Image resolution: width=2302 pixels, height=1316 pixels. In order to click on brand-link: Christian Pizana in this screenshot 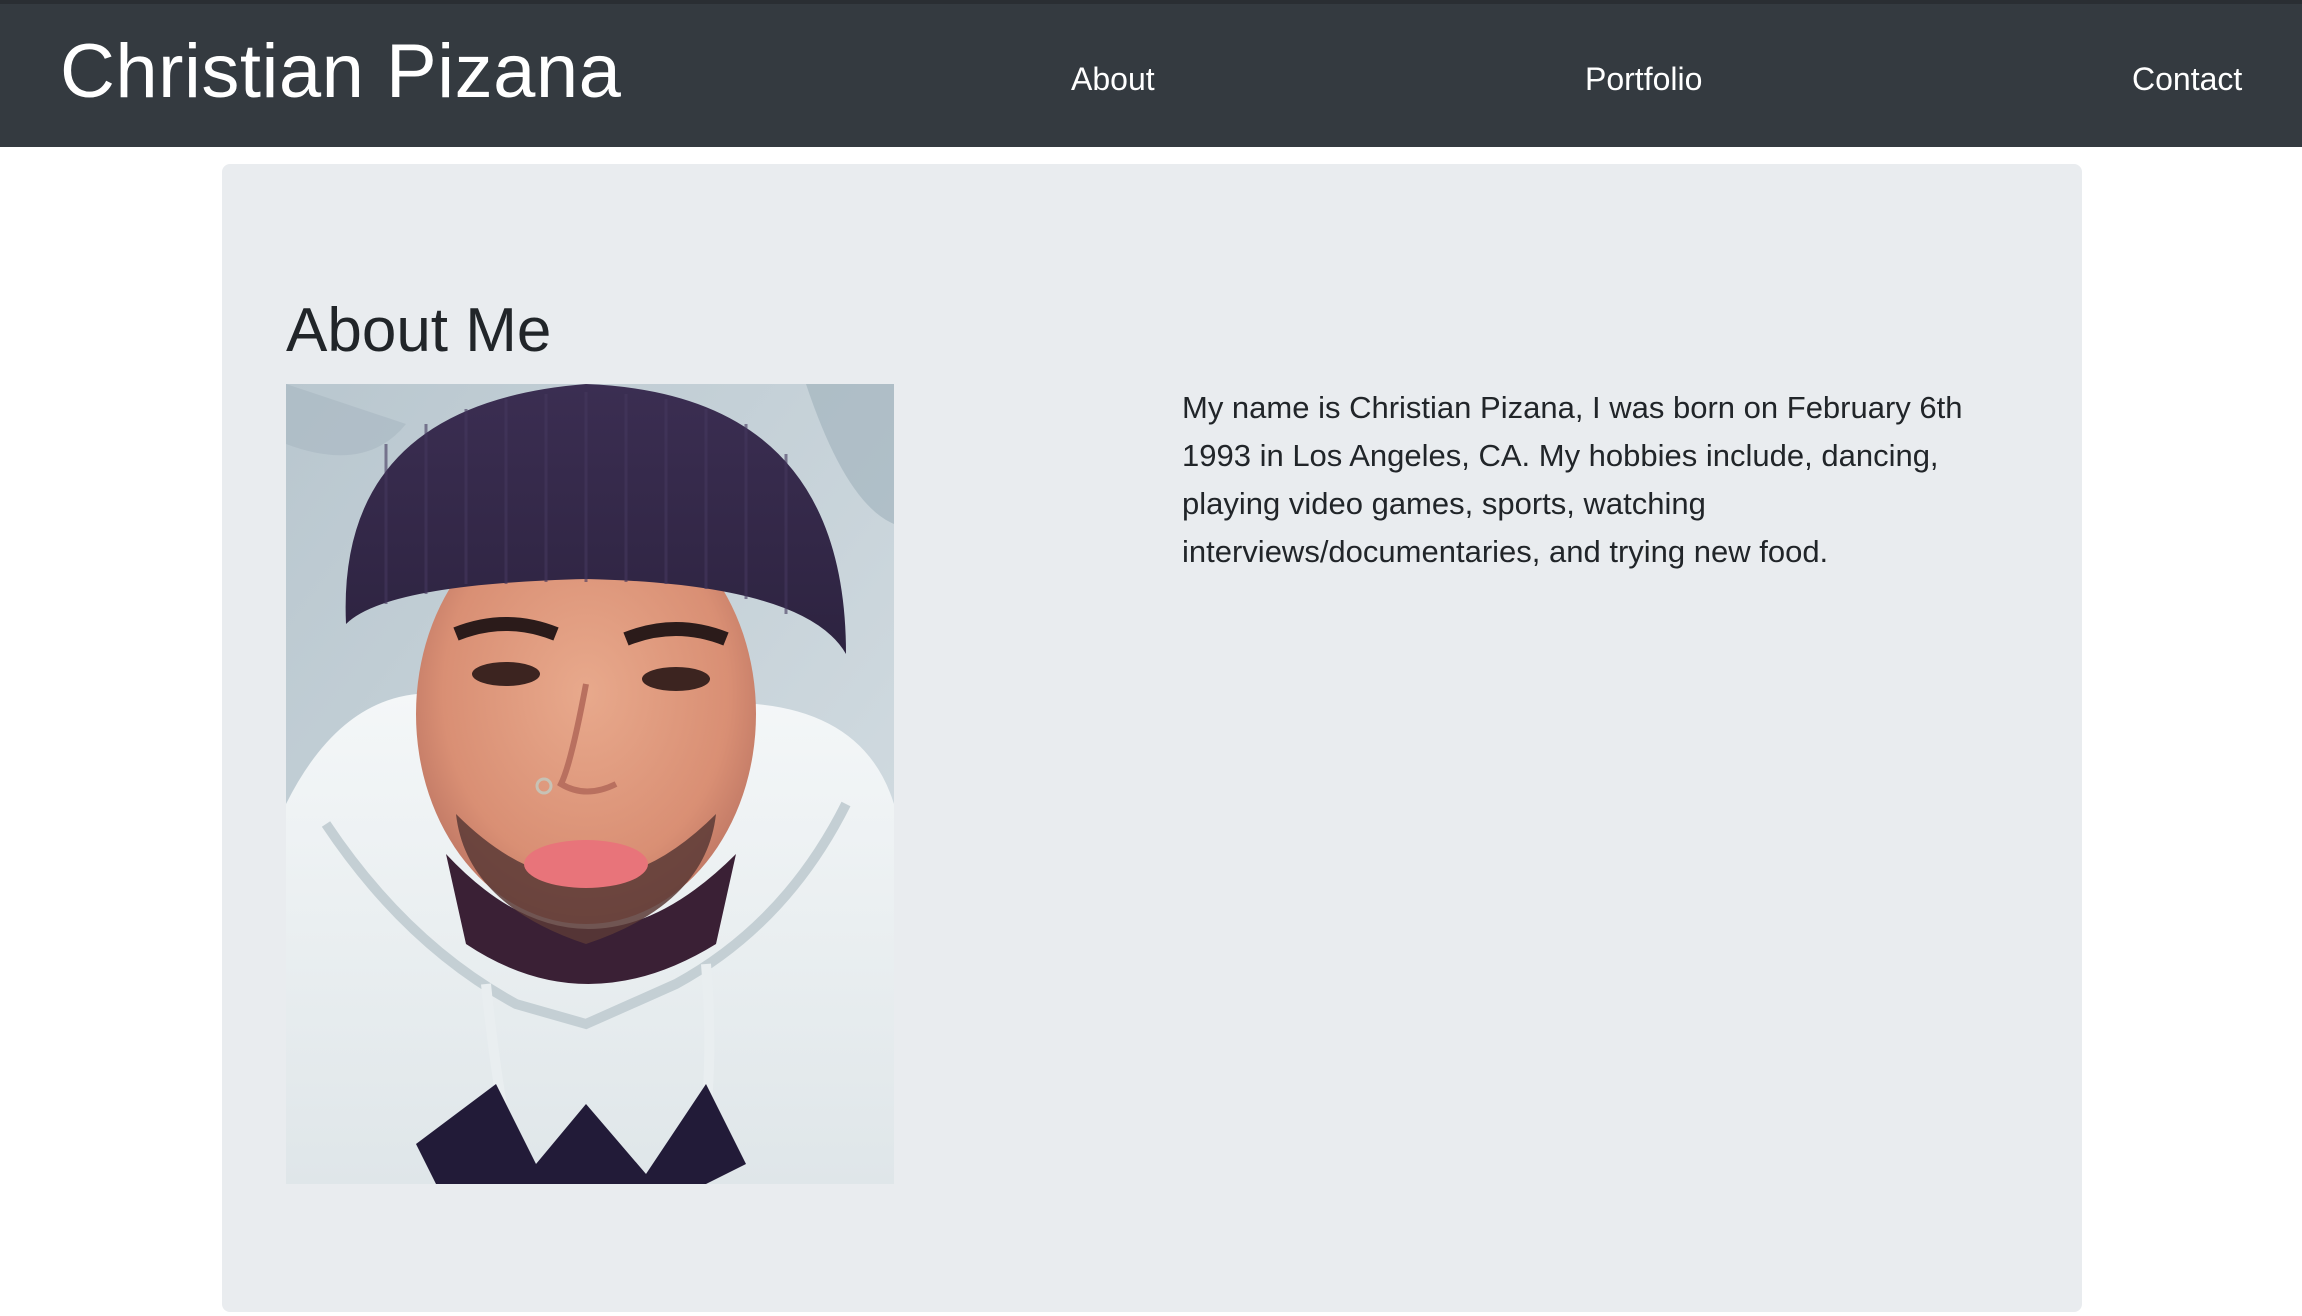, I will do `click(340, 71)`.